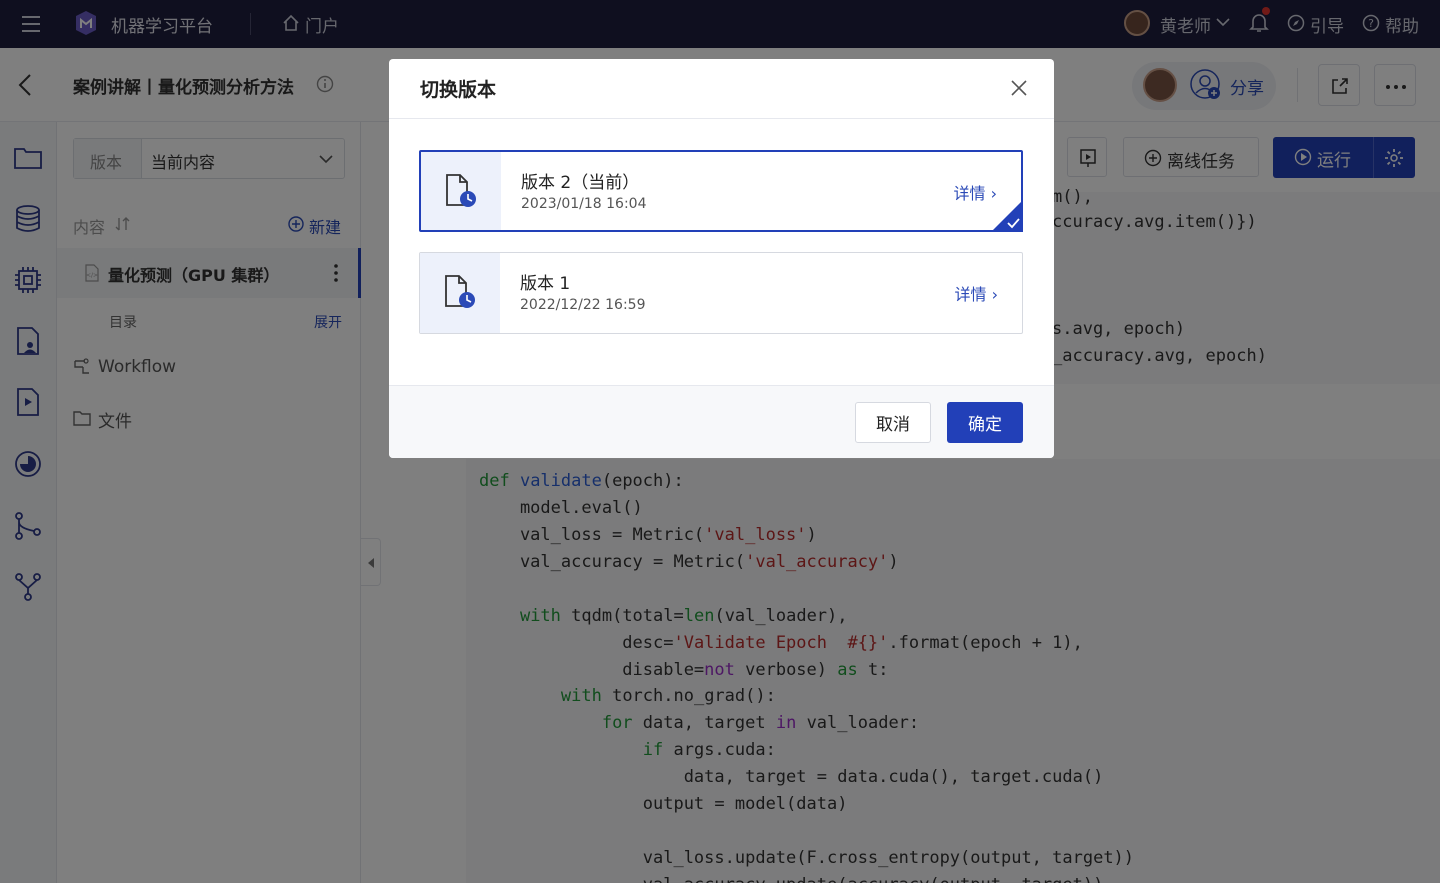 The width and height of the screenshot is (1440, 883). Describe the element at coordinates (1007, 216) in the screenshot. I see `selected-check-icon` at that location.